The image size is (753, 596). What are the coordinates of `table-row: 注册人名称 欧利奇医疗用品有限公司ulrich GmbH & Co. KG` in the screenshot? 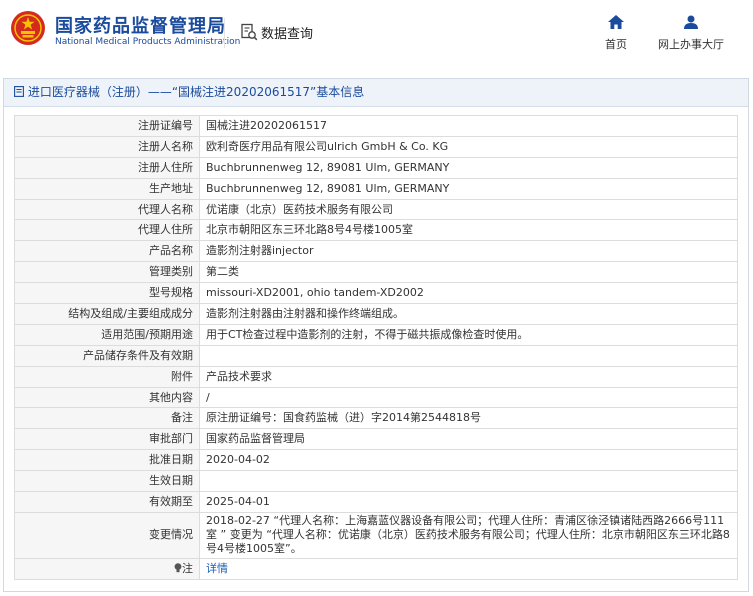 It's located at (376, 146).